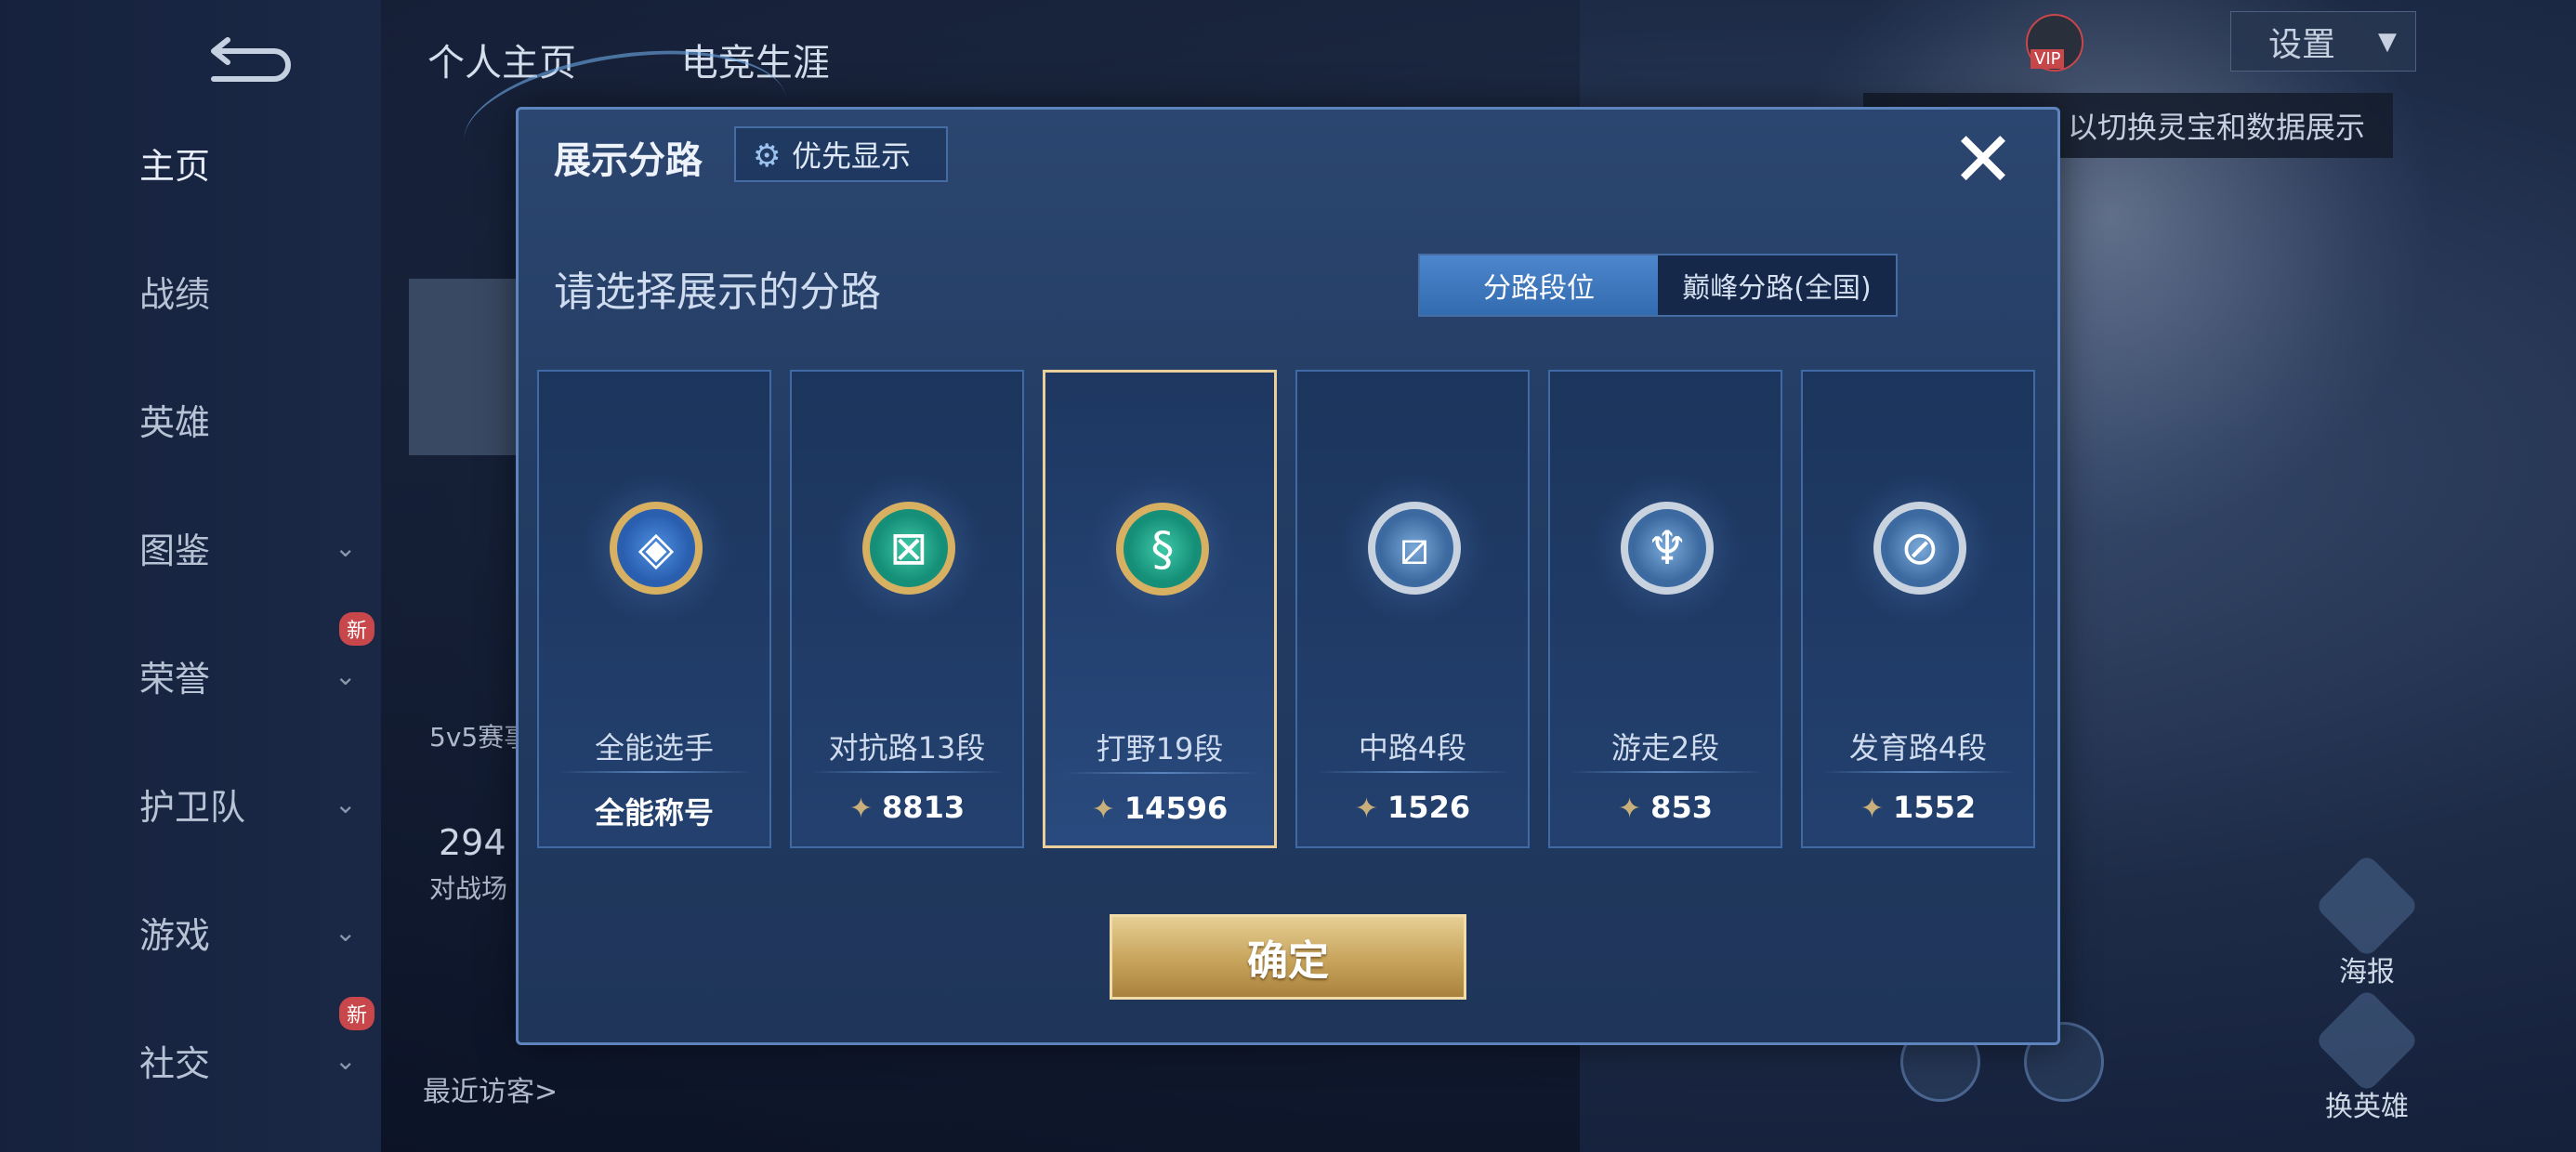 The height and width of the screenshot is (1152, 2576). Describe the element at coordinates (2367, 972) in the screenshot. I see `poster-label: 海报` at that location.